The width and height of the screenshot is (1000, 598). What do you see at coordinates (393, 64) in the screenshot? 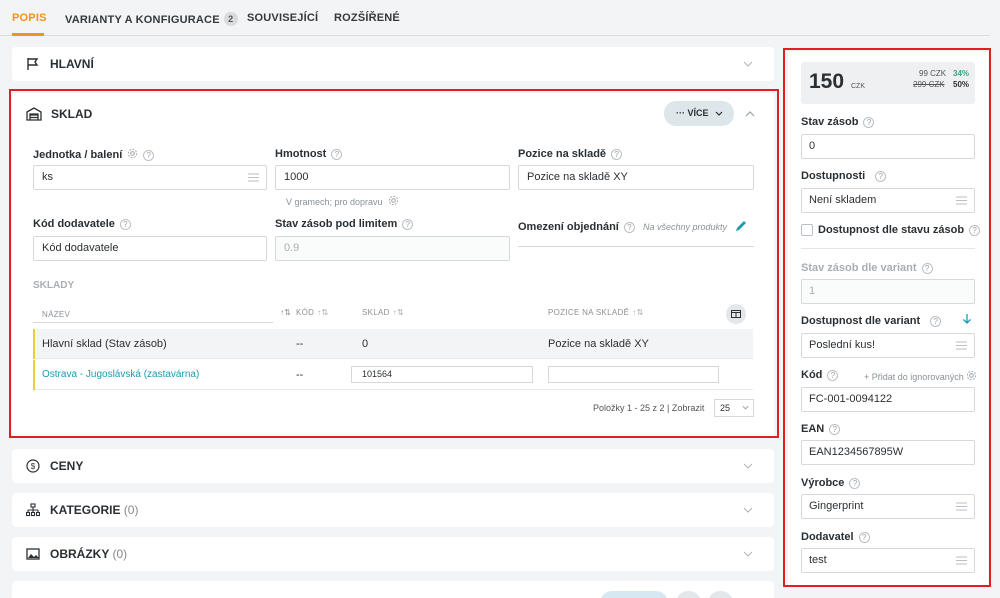
I see `section-hlavni: HLAVNÍ` at bounding box center [393, 64].